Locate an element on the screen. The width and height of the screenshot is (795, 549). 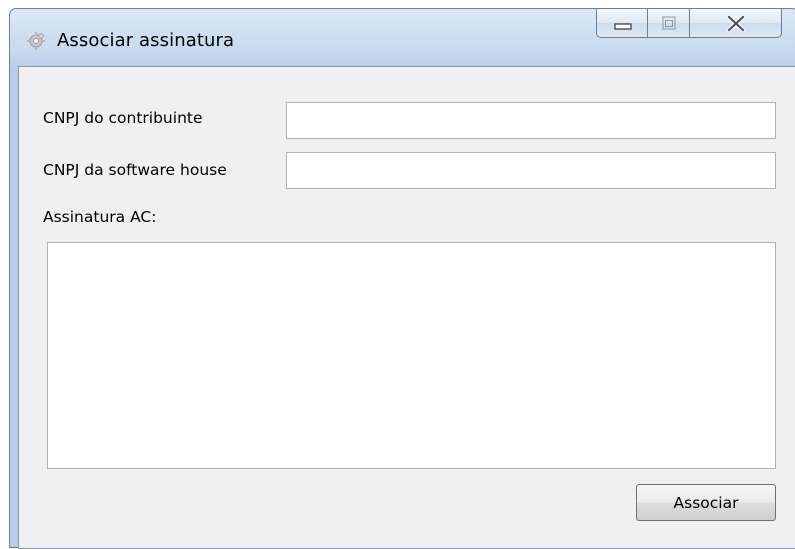
assinatura-ac-label: Assinatura AC: is located at coordinates (100, 217).